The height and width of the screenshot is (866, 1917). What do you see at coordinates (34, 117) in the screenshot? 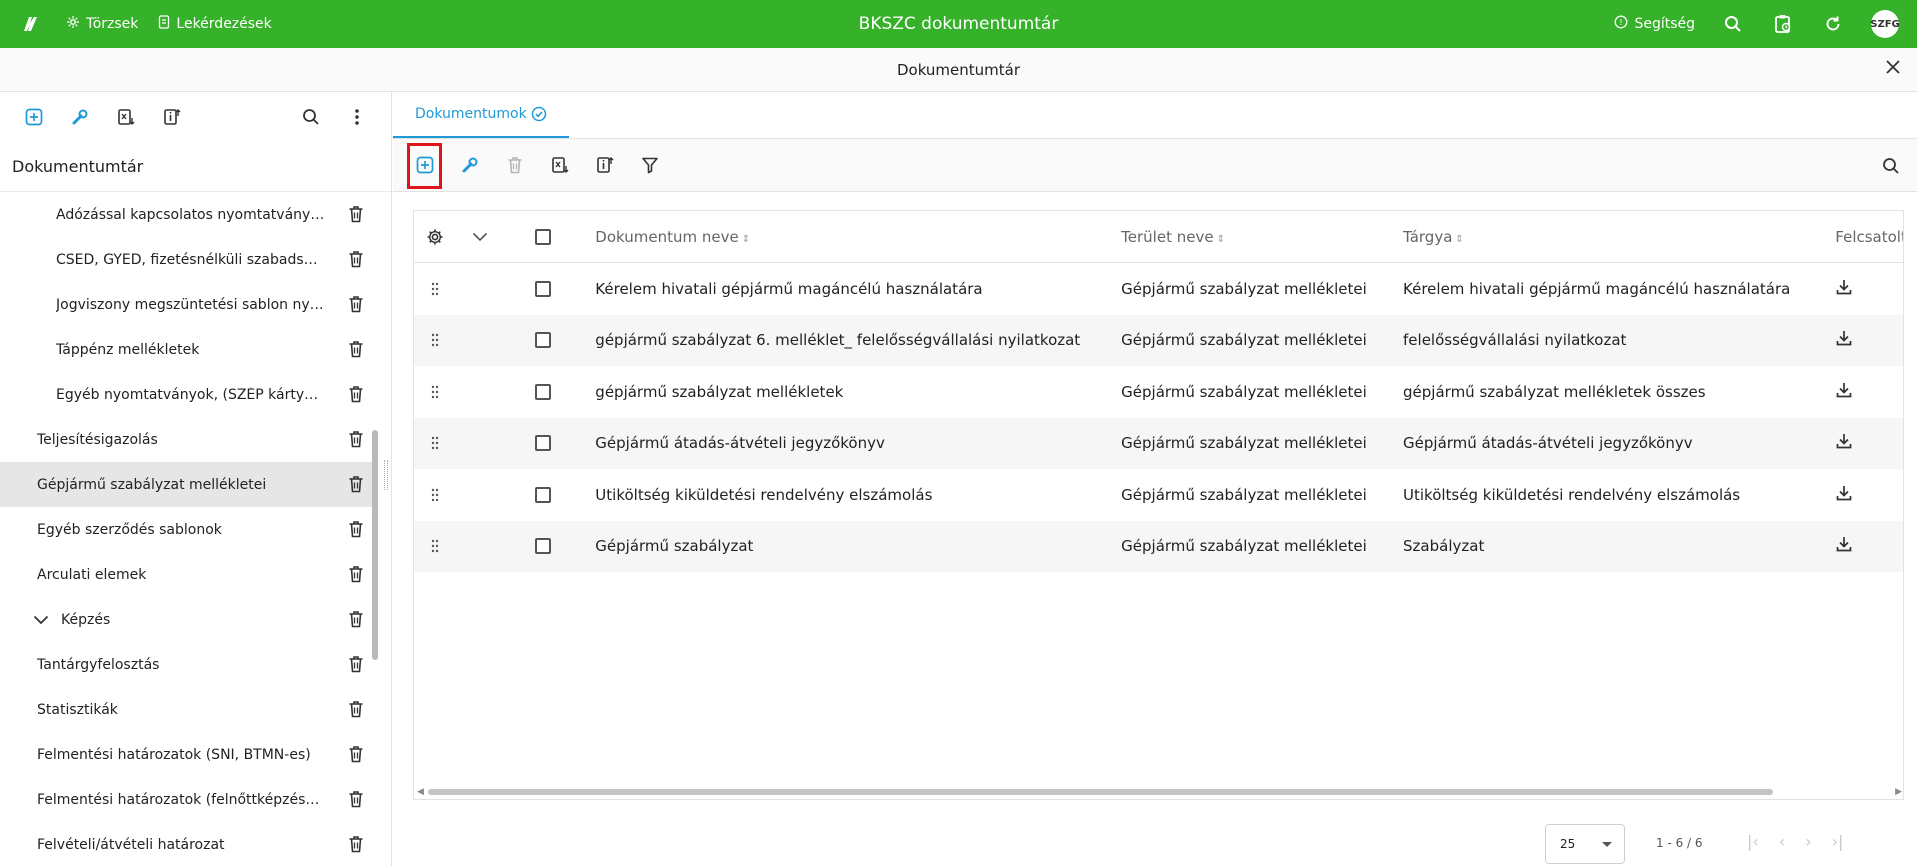
I see `add-icon` at bounding box center [34, 117].